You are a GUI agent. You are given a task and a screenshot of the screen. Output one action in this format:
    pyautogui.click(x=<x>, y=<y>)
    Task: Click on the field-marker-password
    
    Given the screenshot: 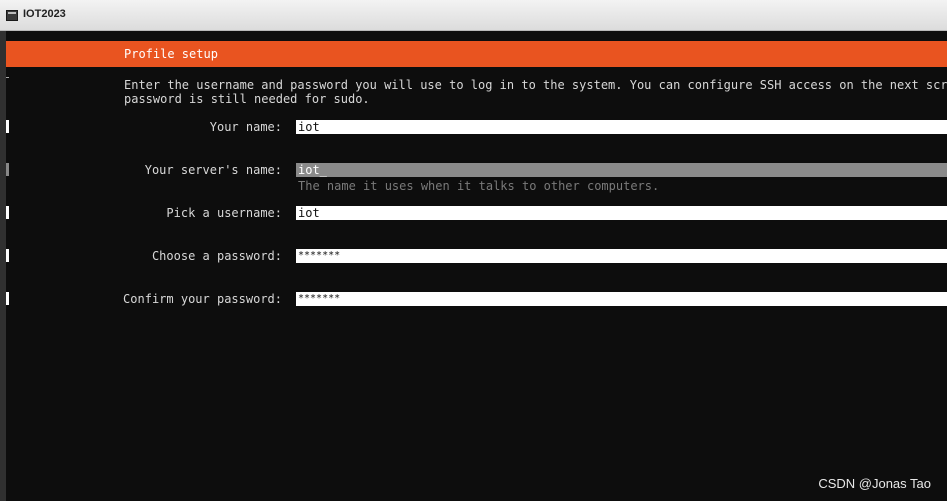 What is the action you would take?
    pyautogui.click(x=7, y=255)
    